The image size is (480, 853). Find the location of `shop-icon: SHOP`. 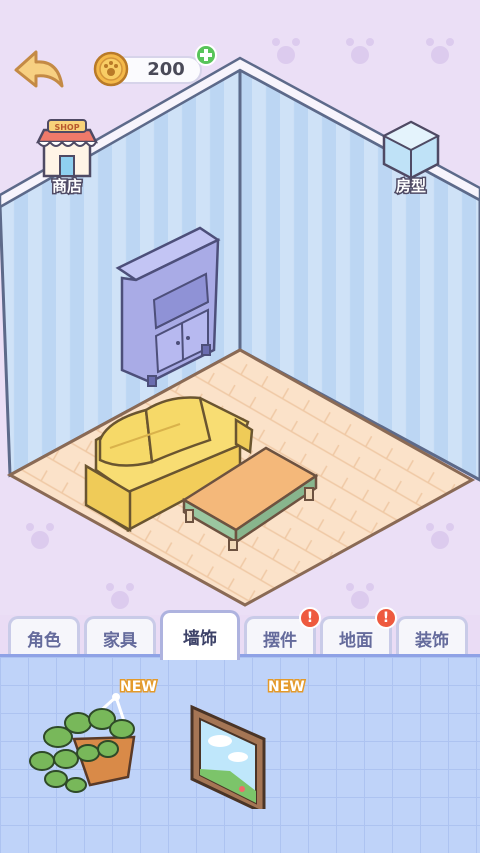

shop-icon: SHOP is located at coordinates (67, 148).